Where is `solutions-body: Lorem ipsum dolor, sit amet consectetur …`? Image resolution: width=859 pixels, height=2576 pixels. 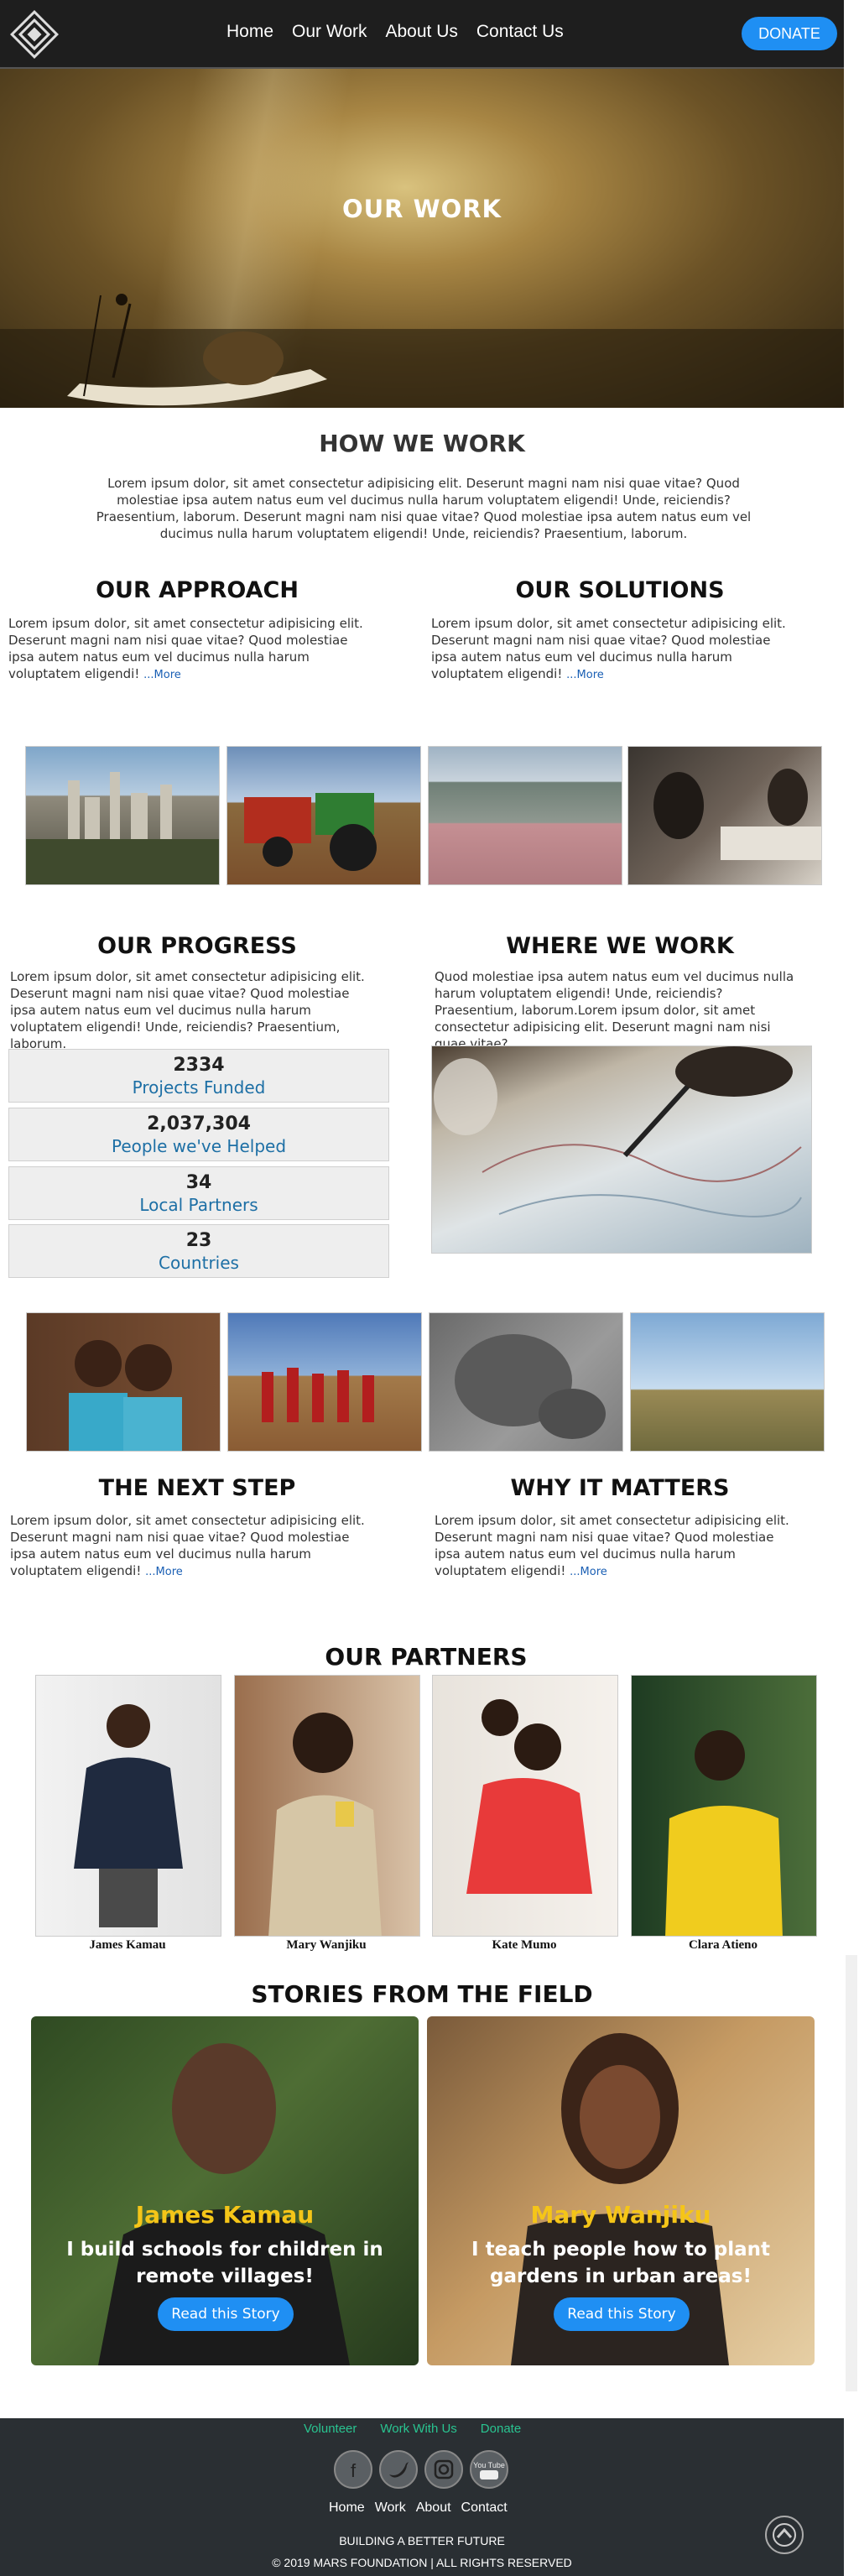 solutions-body: Lorem ipsum dolor, sit amet consectetur … is located at coordinates (608, 648).